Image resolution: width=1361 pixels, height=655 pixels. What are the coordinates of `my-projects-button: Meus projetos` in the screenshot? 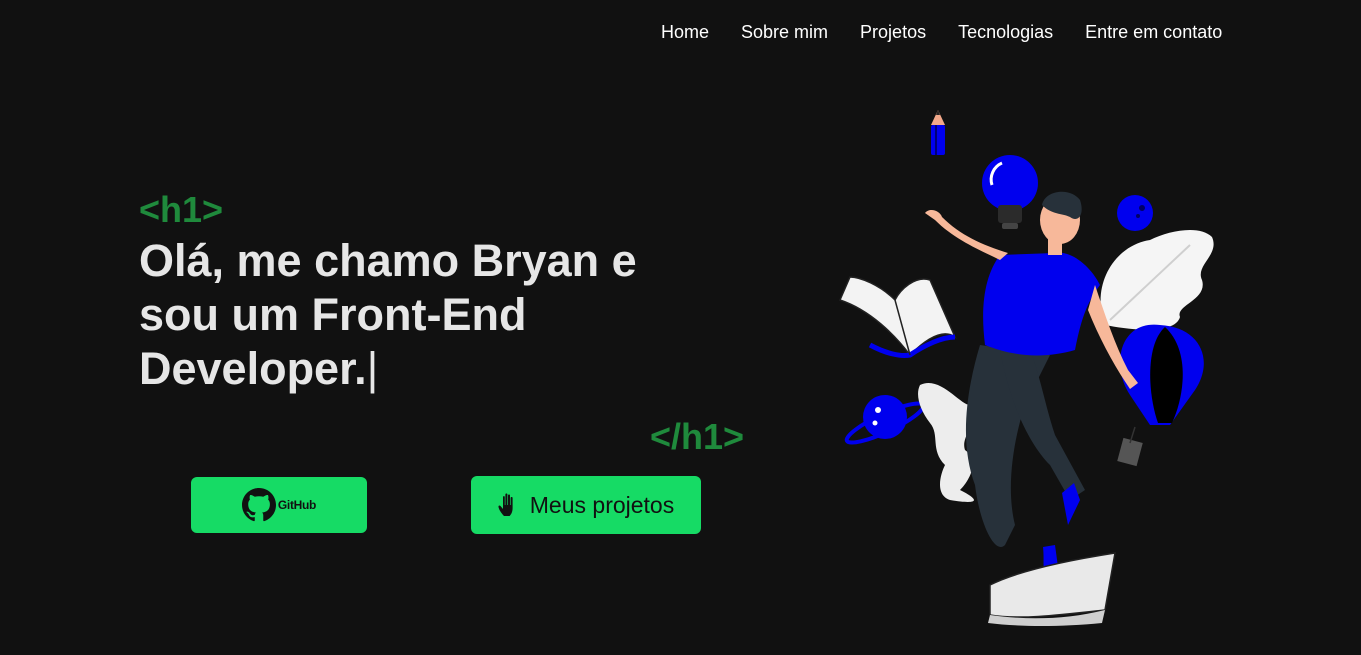 It's located at (586, 505).